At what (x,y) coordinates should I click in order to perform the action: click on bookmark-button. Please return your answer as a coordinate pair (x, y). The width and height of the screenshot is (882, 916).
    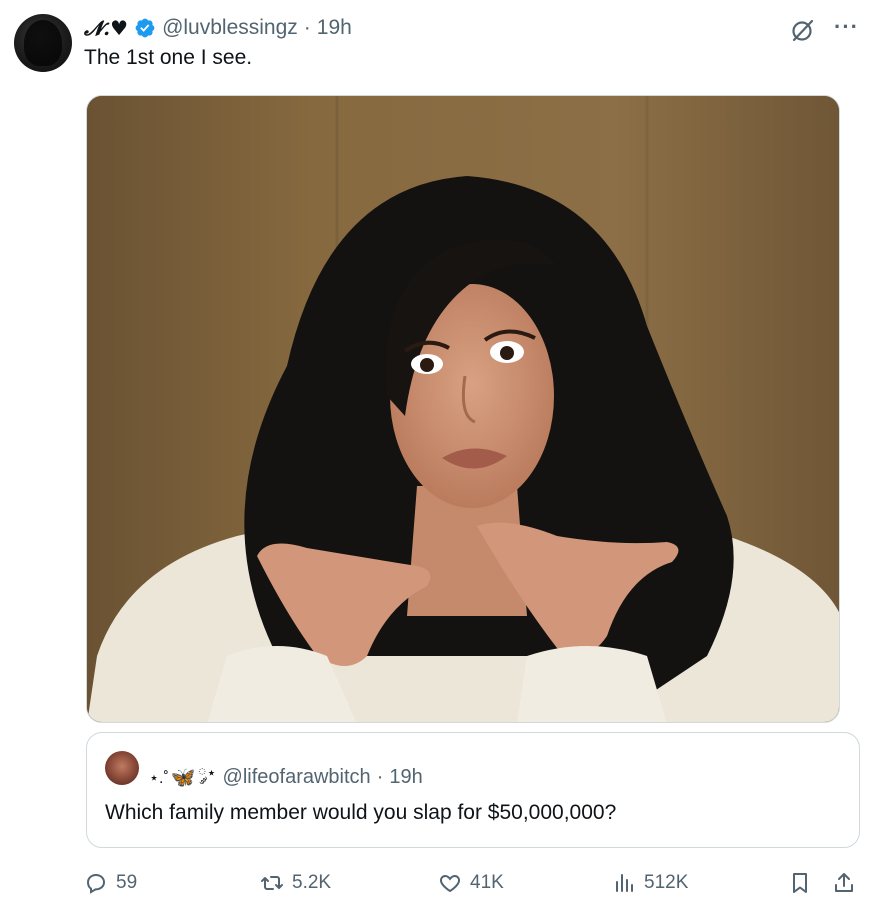
    Looking at the image, I should click on (800, 883).